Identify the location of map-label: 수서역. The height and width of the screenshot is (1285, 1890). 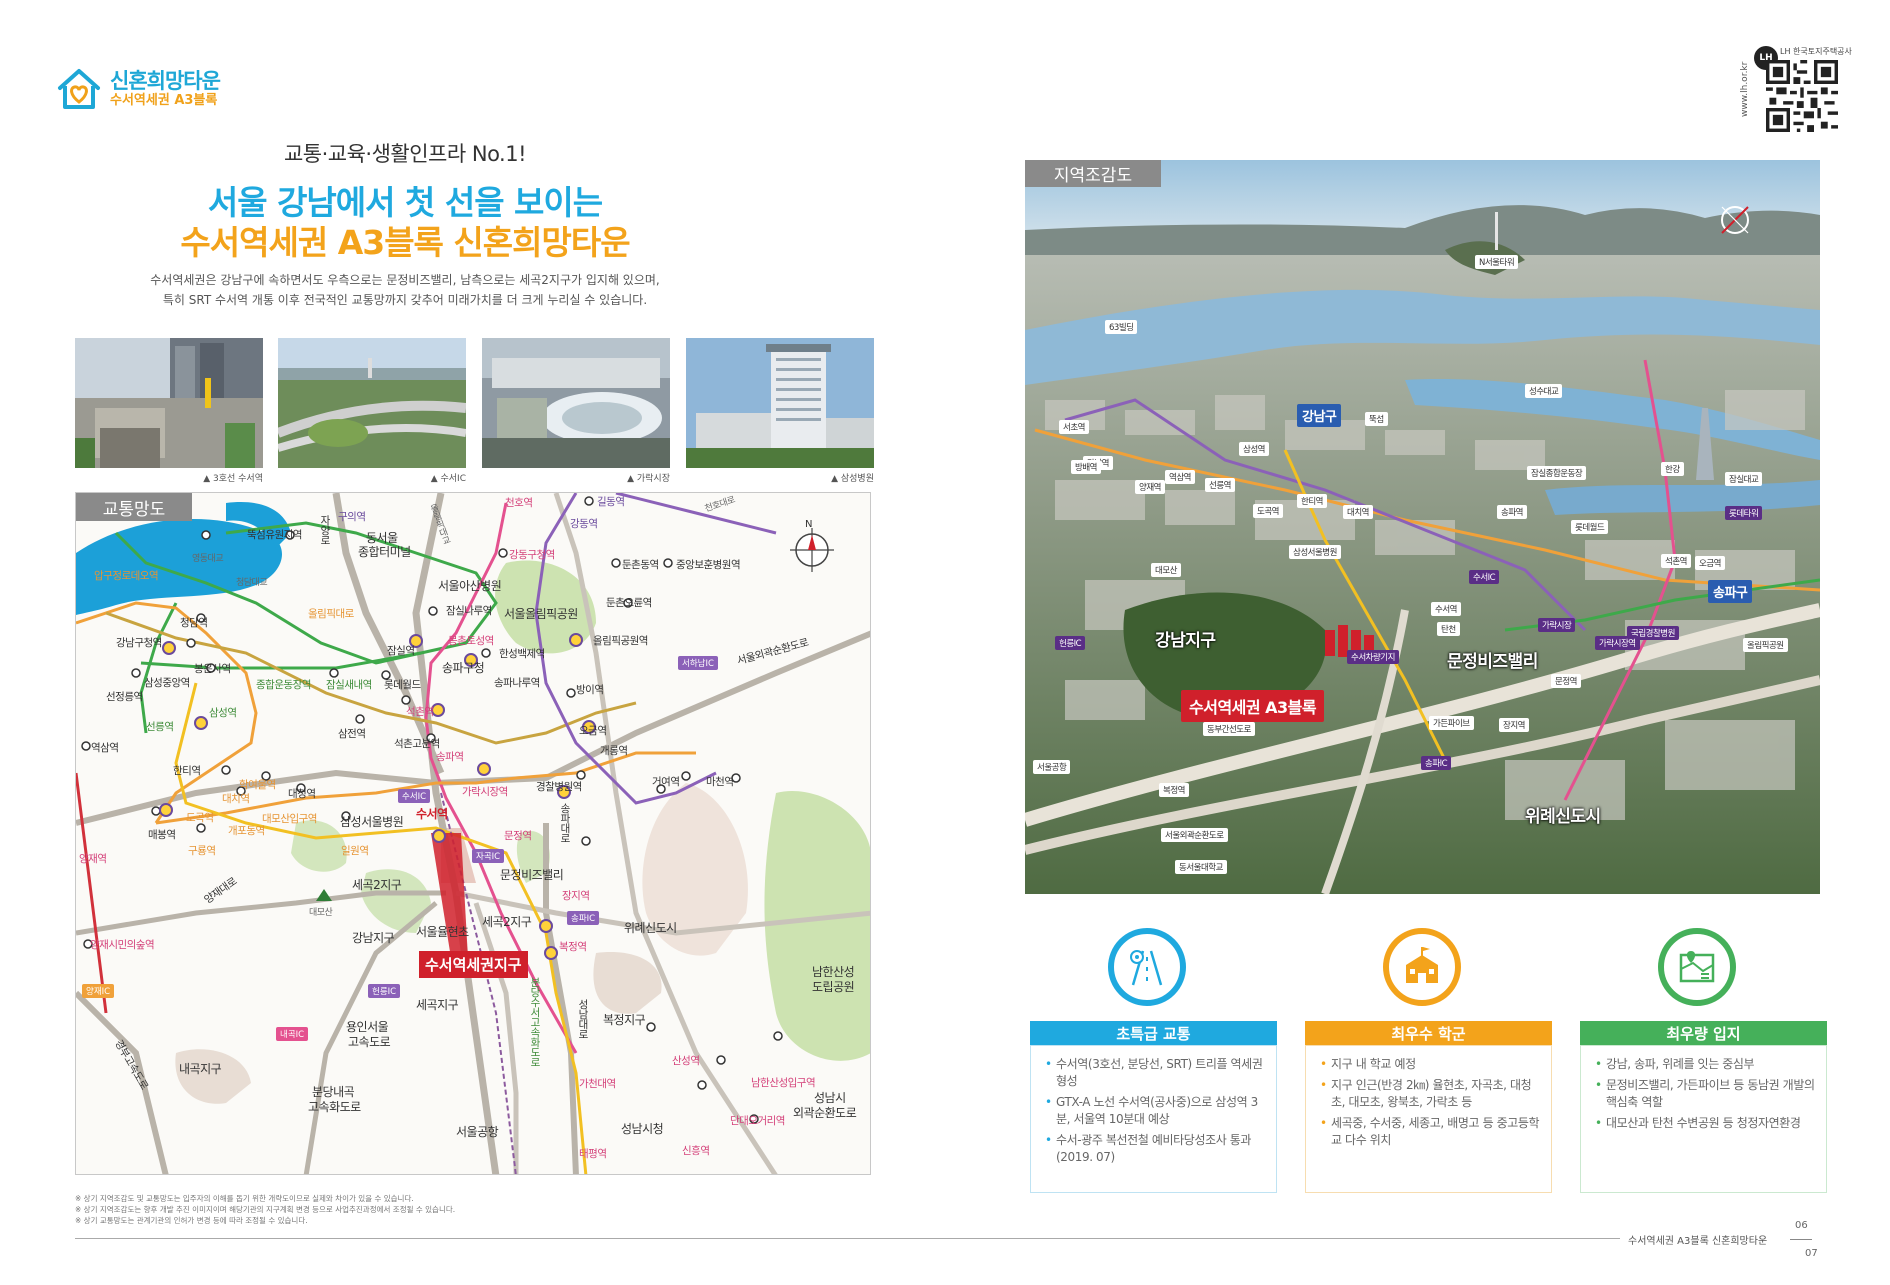
(432, 814).